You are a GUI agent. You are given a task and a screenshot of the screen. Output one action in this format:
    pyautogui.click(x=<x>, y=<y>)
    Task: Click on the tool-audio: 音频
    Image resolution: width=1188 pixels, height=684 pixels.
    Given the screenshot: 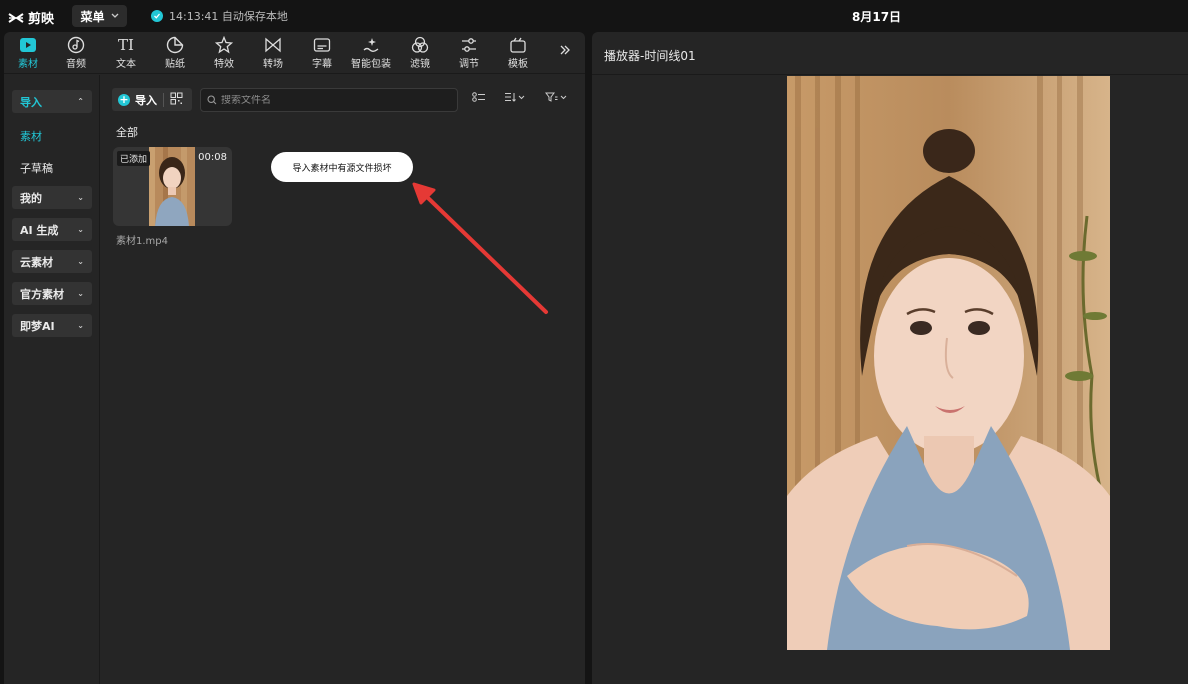 What is the action you would take?
    pyautogui.click(x=76, y=54)
    